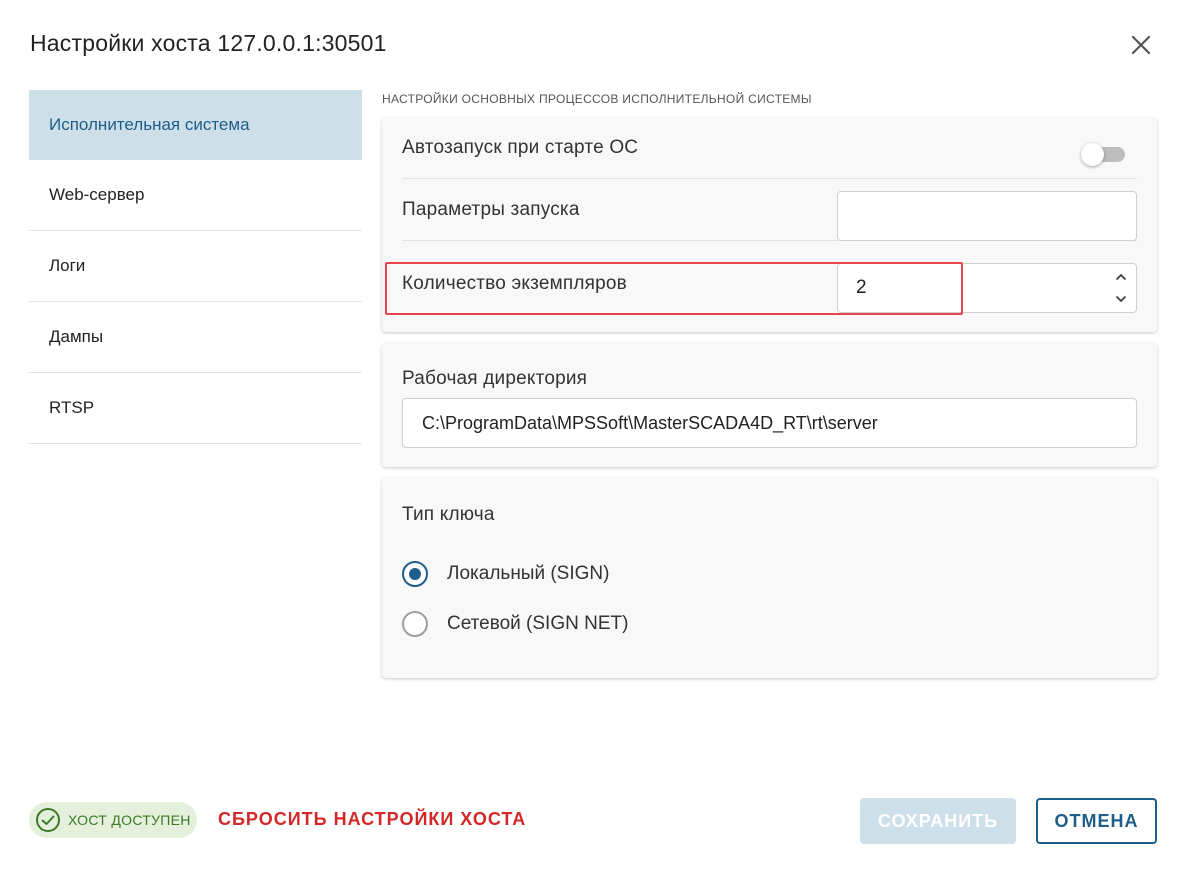 The height and width of the screenshot is (872, 1185). Describe the element at coordinates (448, 514) in the screenshot. I see `key-type-label: Тип ключа` at that location.